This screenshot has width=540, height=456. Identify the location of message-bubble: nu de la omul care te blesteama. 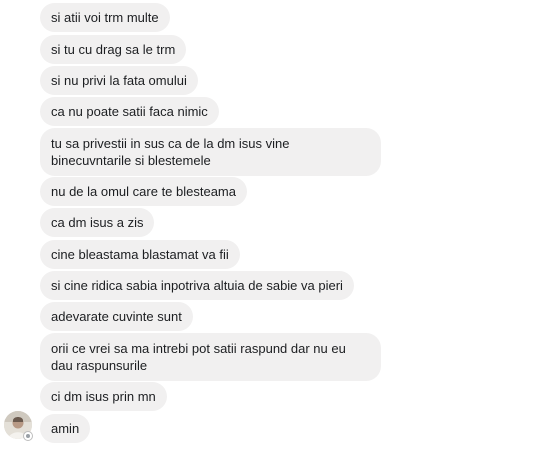
(143, 191).